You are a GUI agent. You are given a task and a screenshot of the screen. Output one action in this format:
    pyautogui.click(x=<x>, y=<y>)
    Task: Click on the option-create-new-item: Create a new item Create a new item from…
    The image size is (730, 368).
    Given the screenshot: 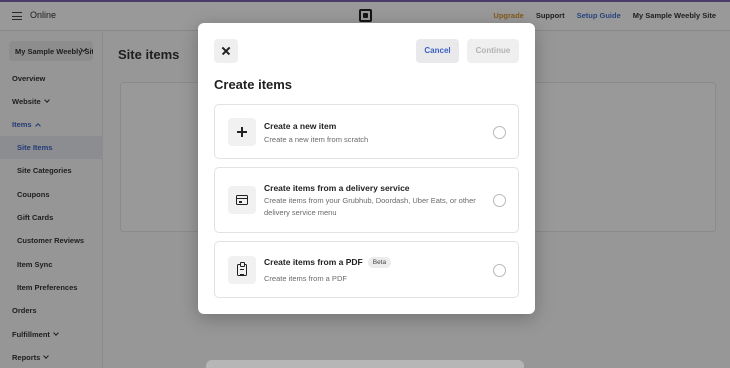 What is the action you would take?
    pyautogui.click(x=366, y=131)
    